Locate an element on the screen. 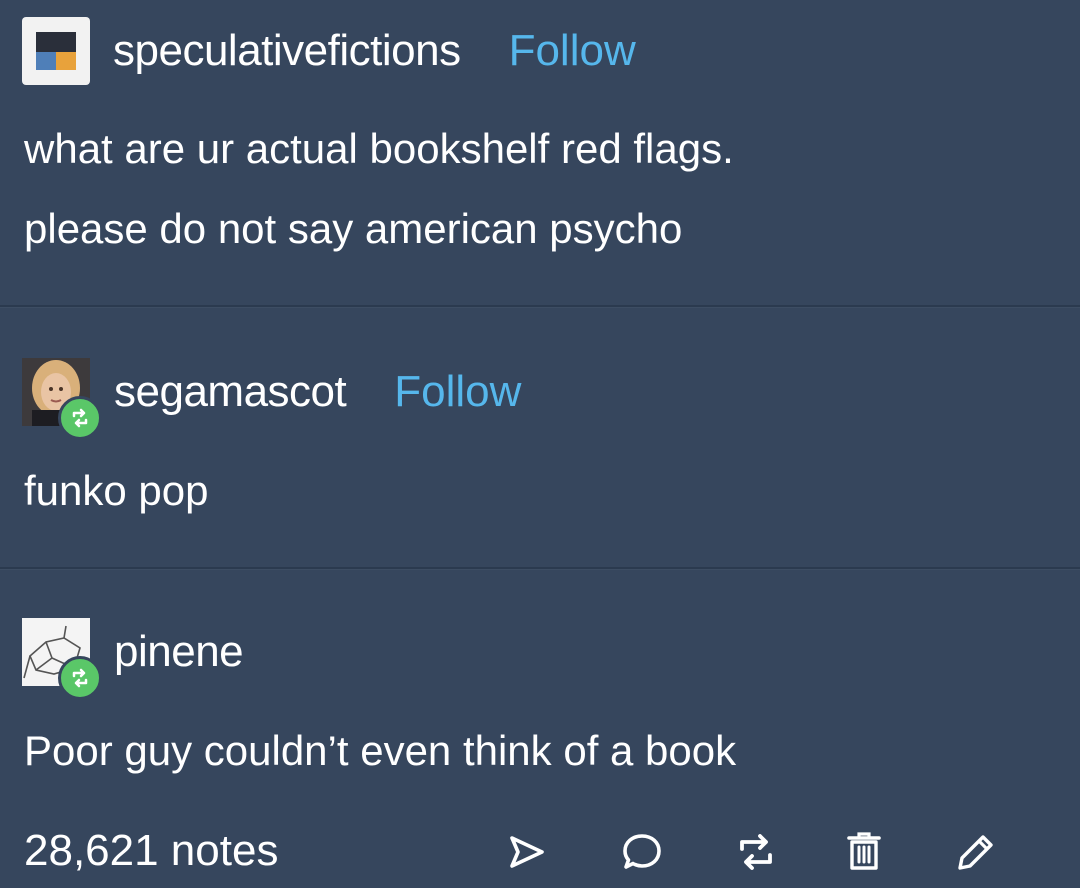 The image size is (1080, 888). reblog-text: Poor guy couldn’t even think of a book is located at coordinates (380, 750).